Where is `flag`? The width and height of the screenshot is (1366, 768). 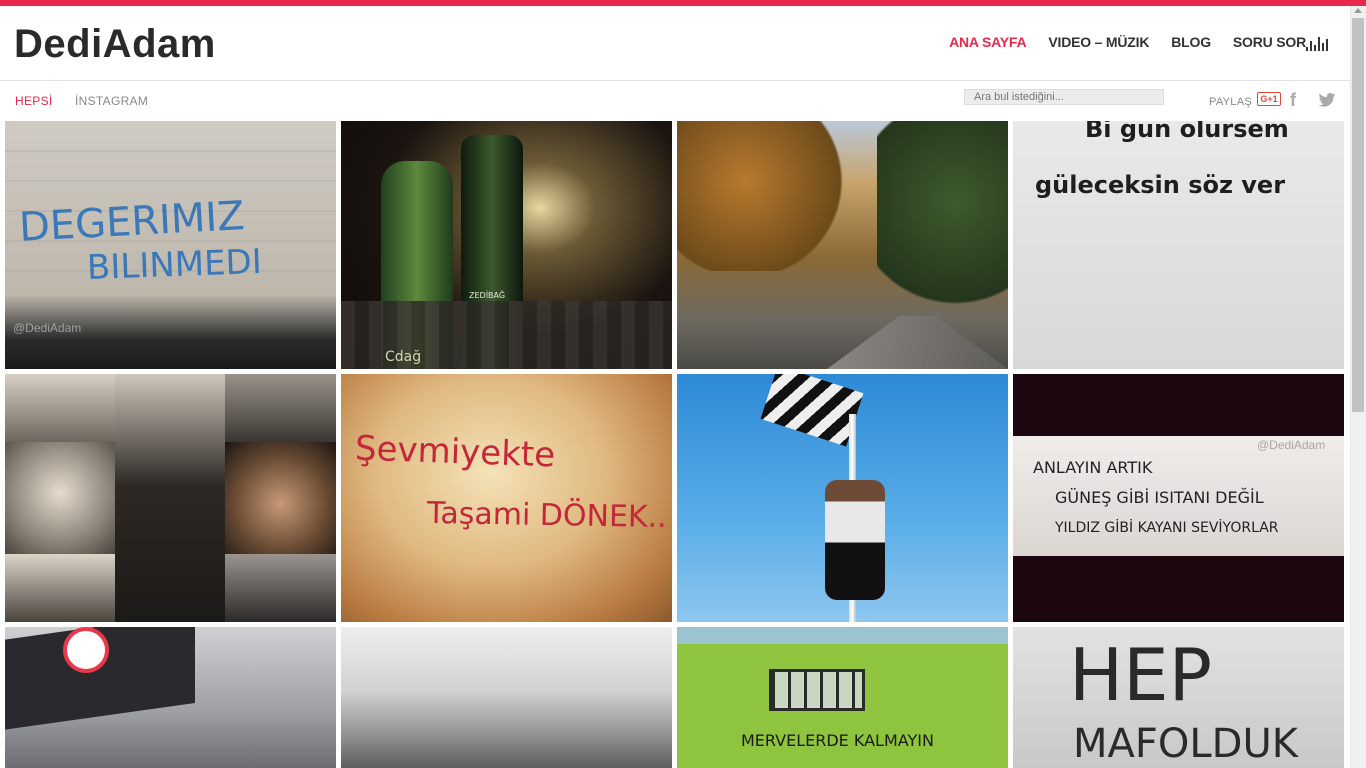
flag is located at coordinates (812, 410).